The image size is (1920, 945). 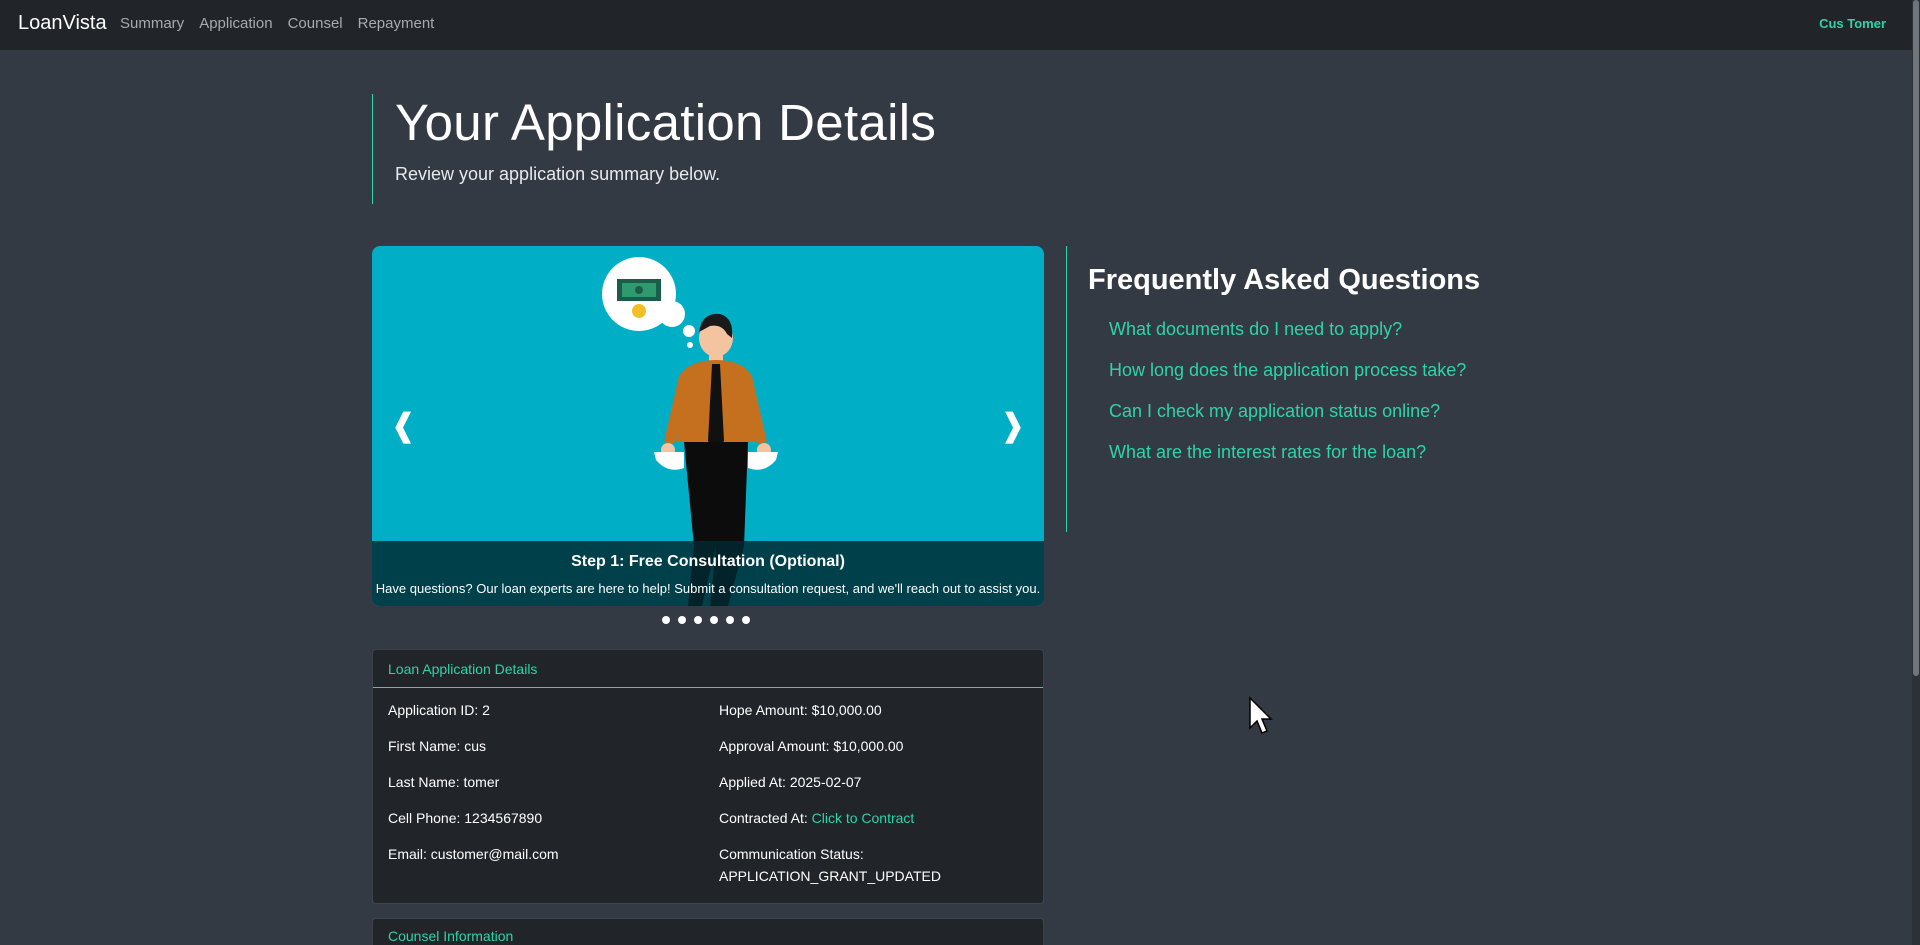 What do you see at coordinates (444, 782) in the screenshot?
I see `last-name: Last Name: tomer` at bounding box center [444, 782].